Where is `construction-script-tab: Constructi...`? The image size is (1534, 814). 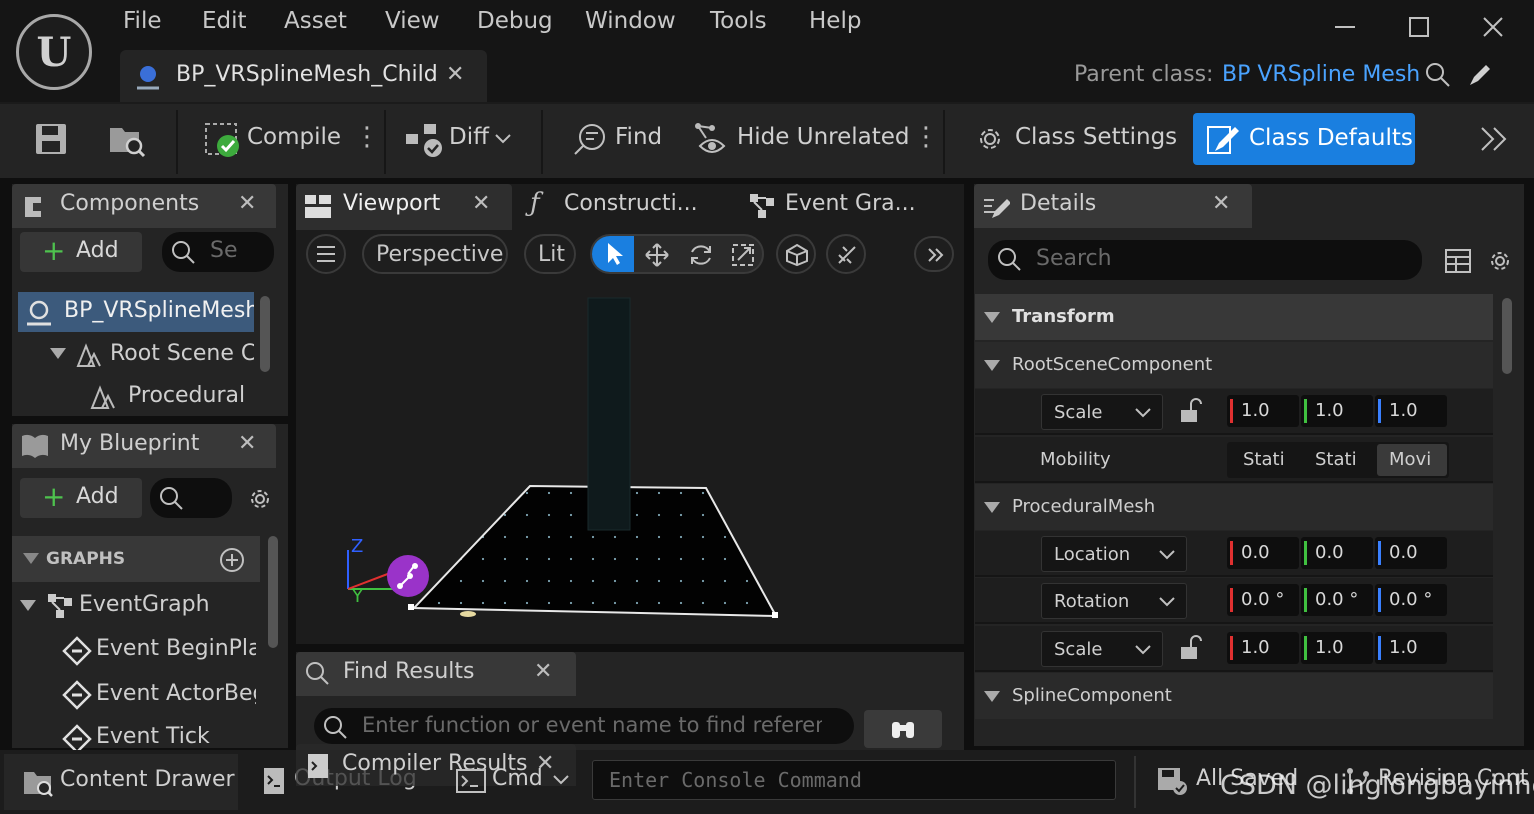 construction-script-tab: Constructi... is located at coordinates (631, 203).